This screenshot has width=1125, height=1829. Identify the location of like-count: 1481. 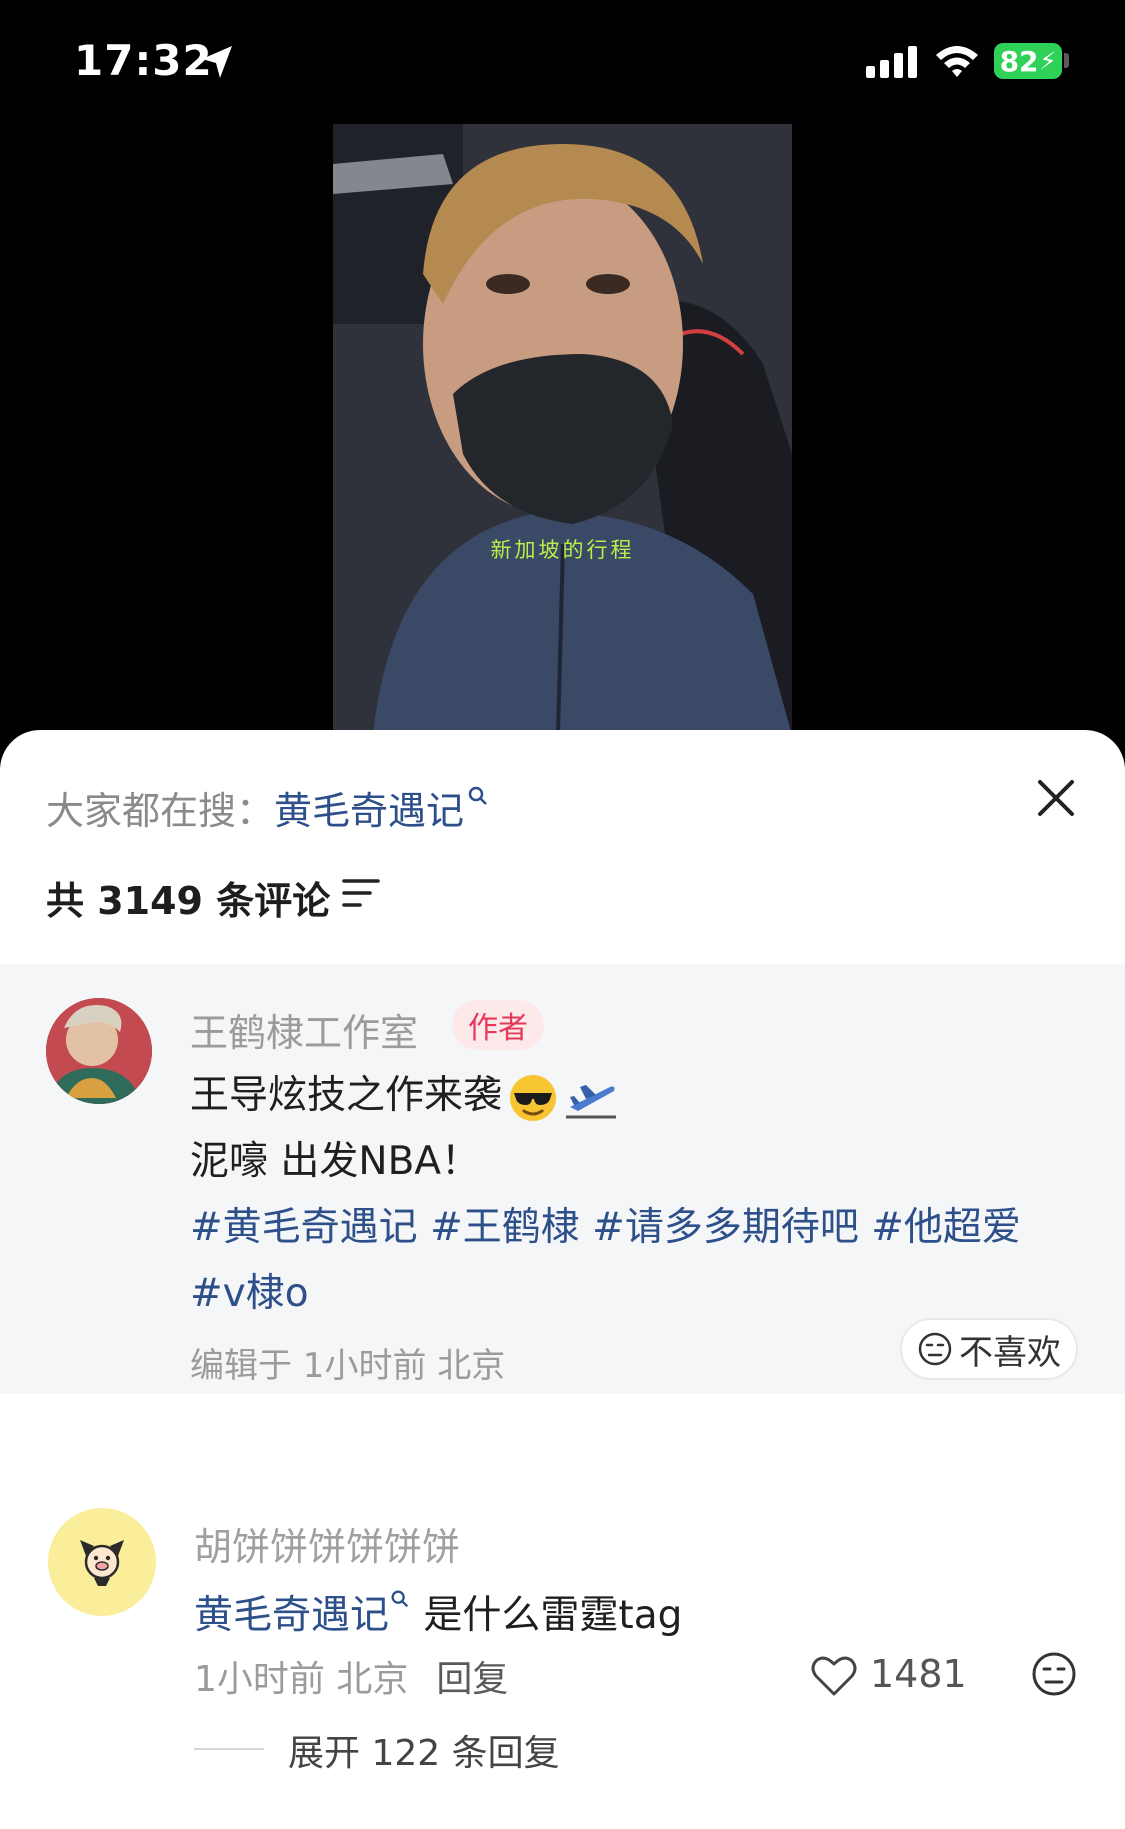
(918, 1674).